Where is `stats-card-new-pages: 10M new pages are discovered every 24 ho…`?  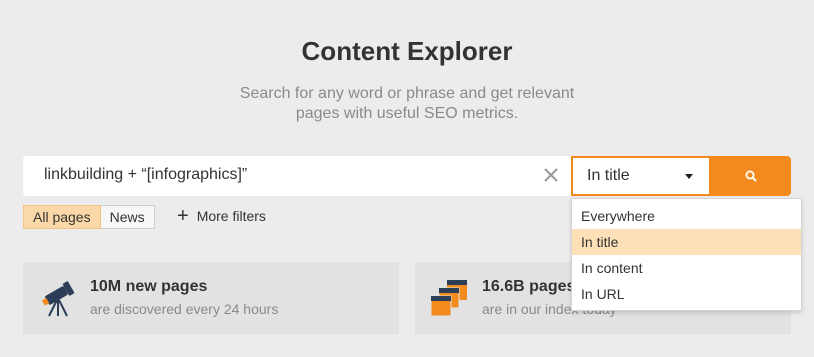
stats-card-new-pages: 10M new pages are discovered every 24 ho… is located at coordinates (211, 298).